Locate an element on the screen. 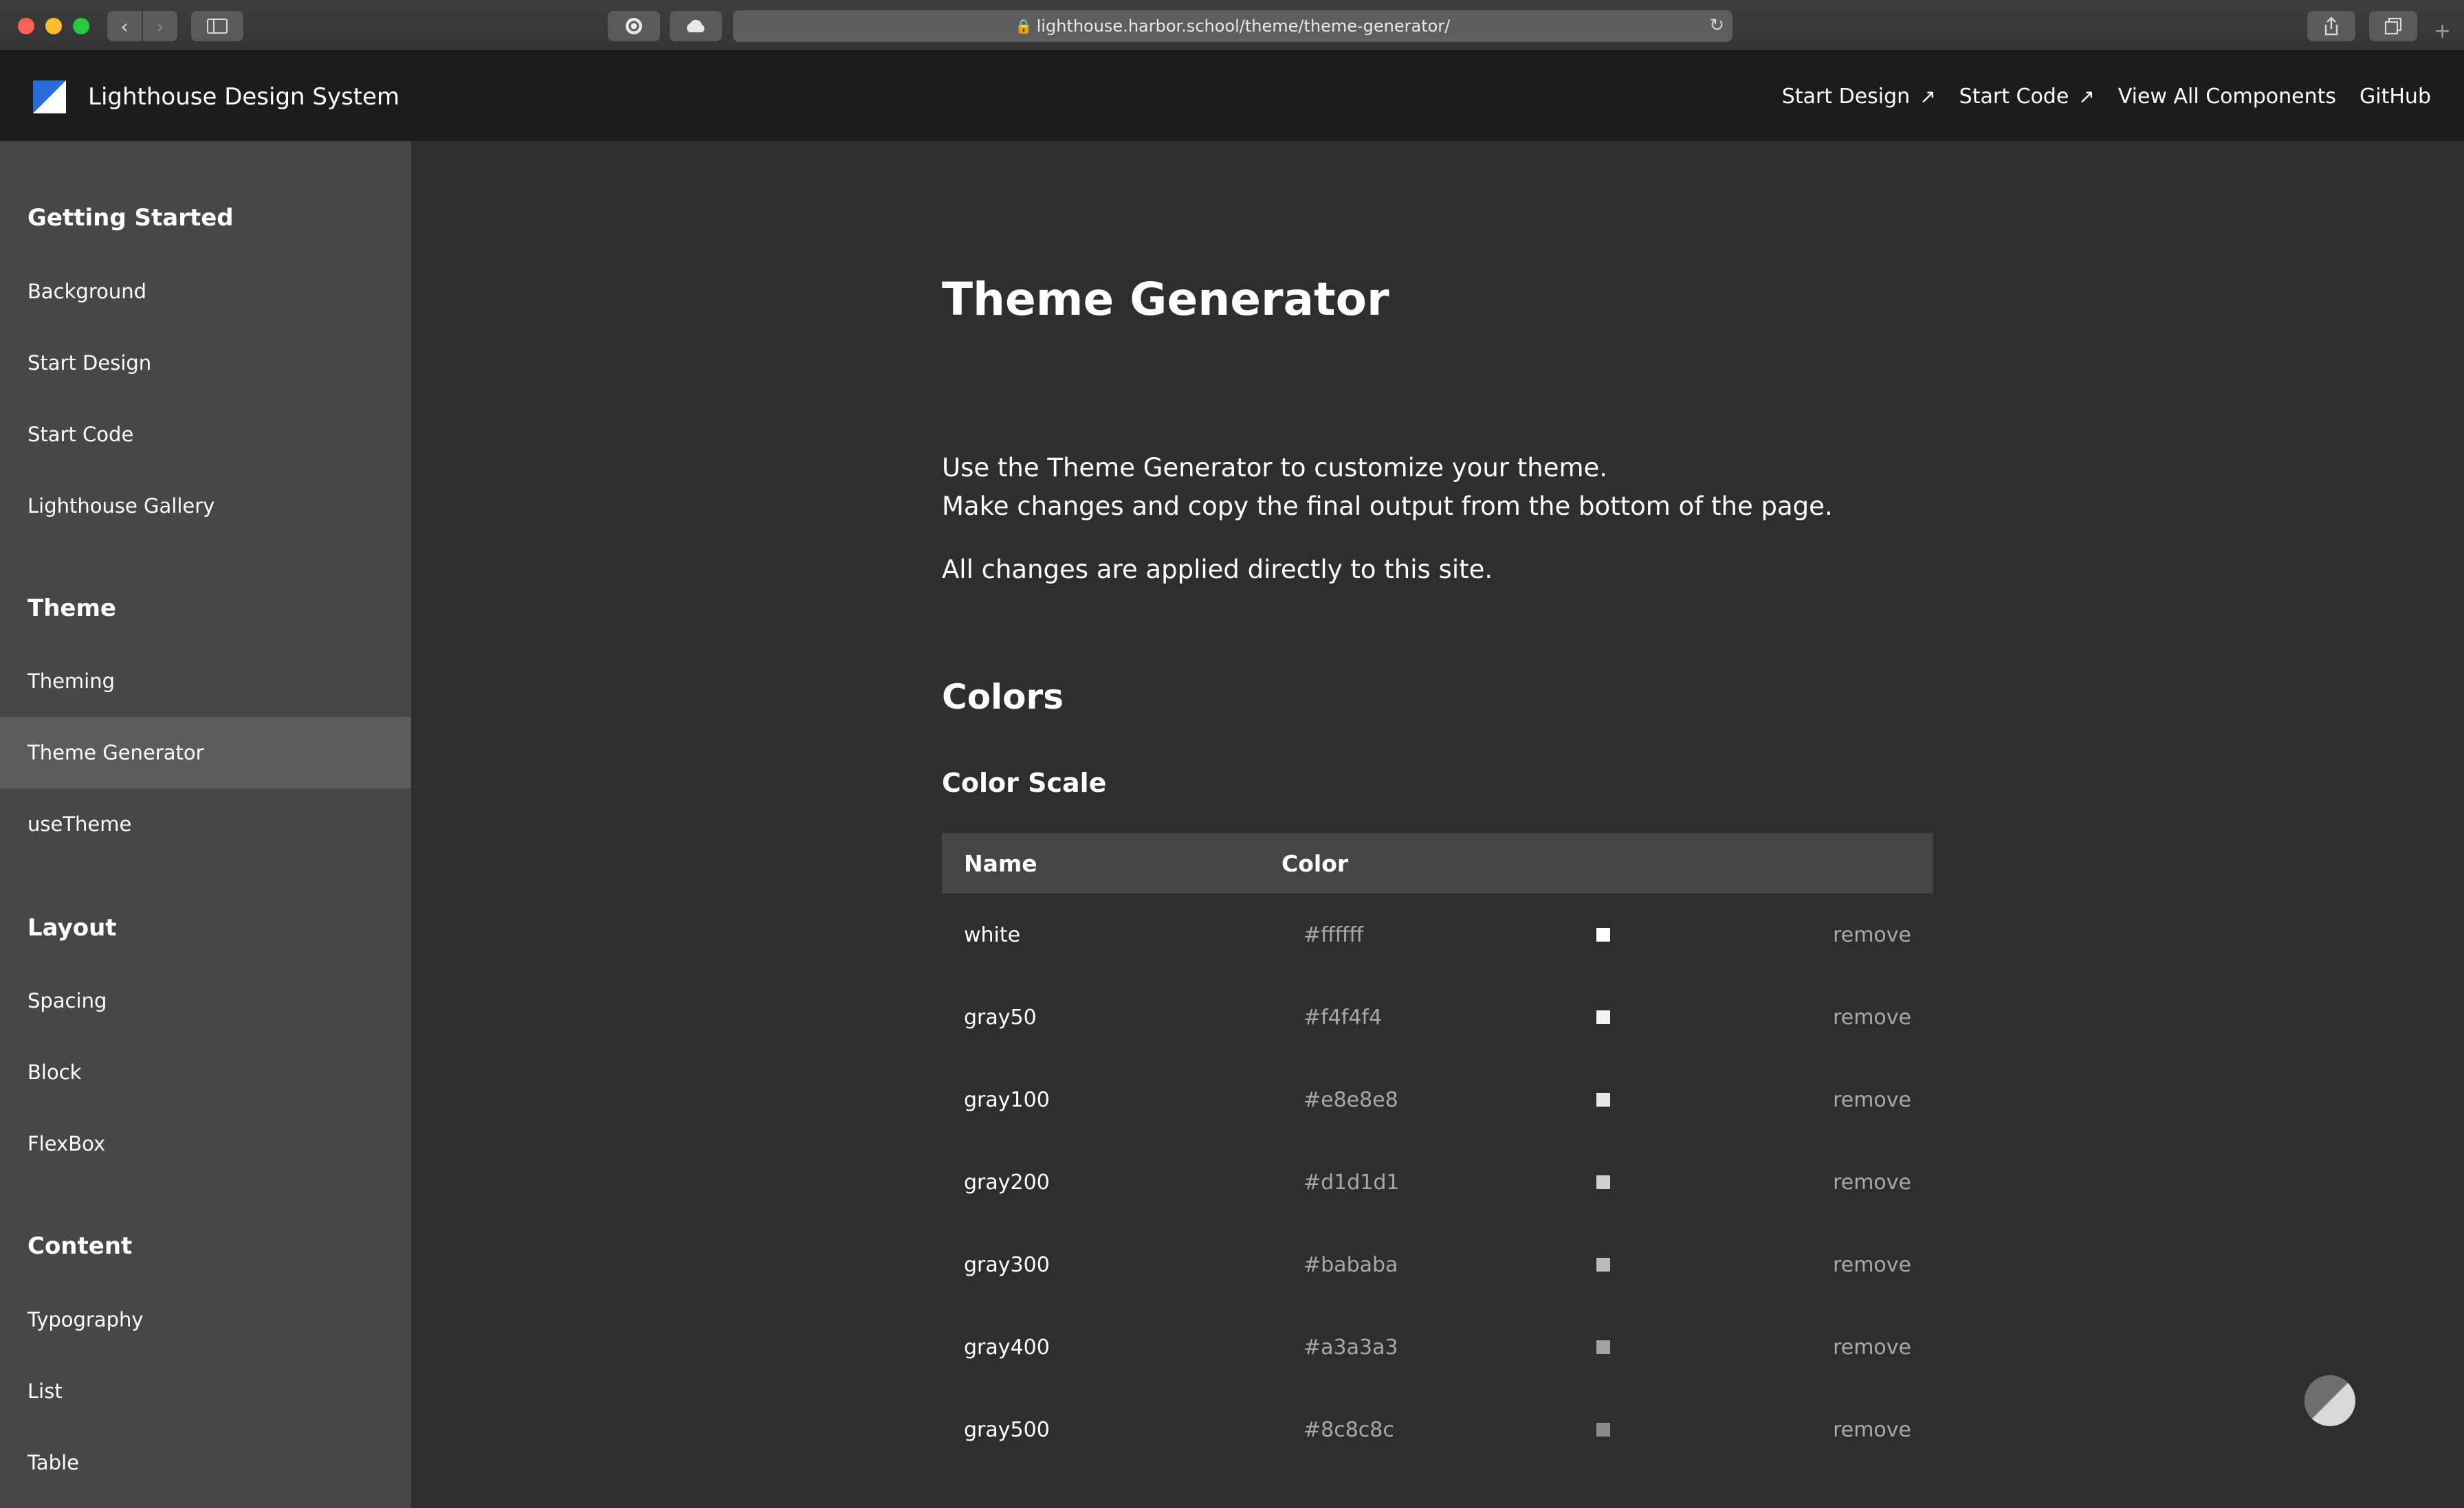 The height and width of the screenshot is (1508, 2464). table-header: Name Color is located at coordinates (1437, 863).